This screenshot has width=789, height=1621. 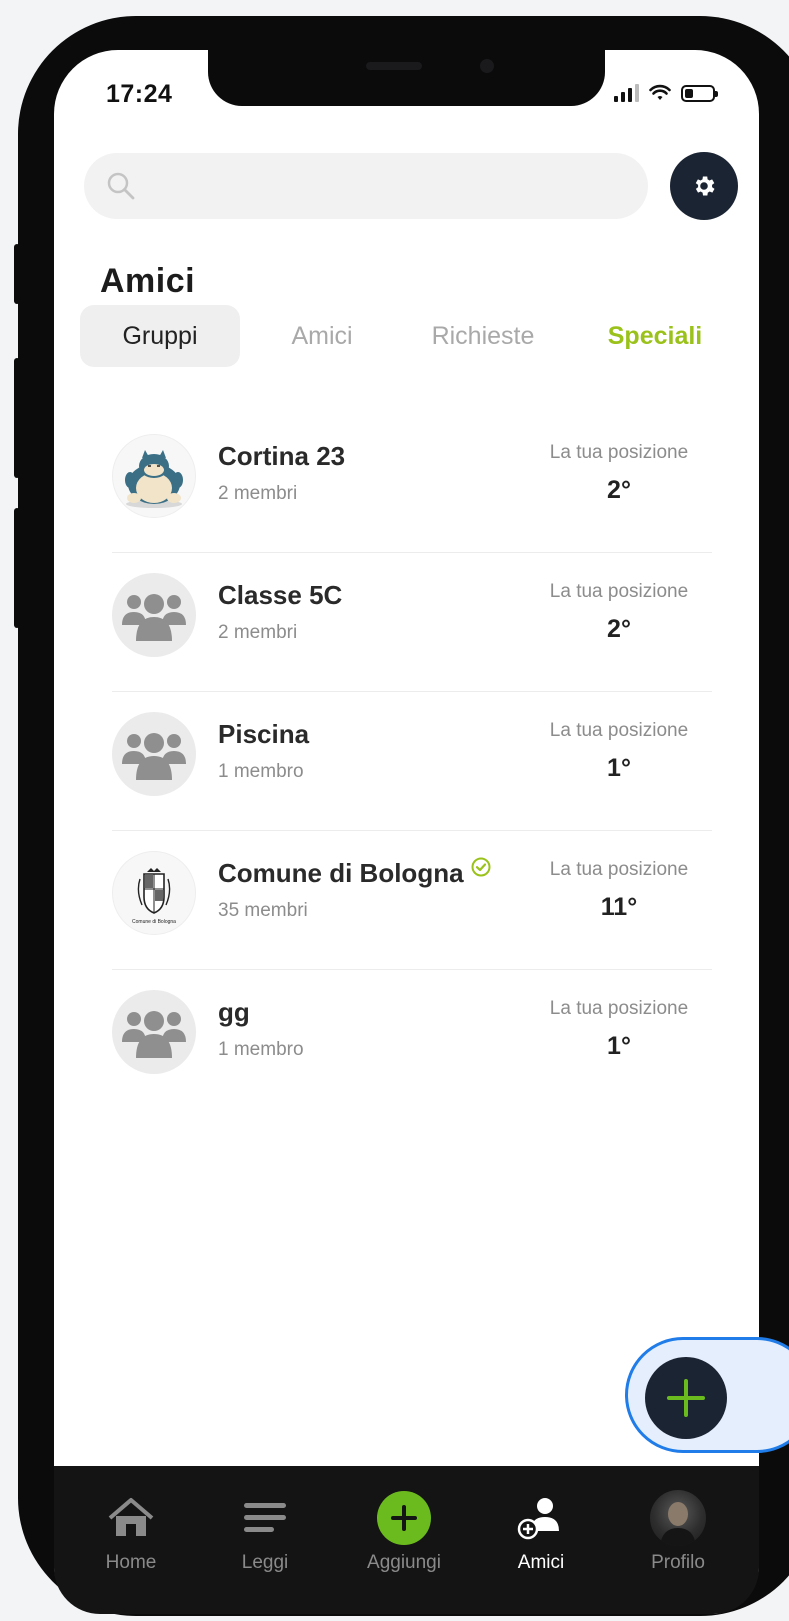 What do you see at coordinates (660, 92) in the screenshot?
I see `wifi-icon` at bounding box center [660, 92].